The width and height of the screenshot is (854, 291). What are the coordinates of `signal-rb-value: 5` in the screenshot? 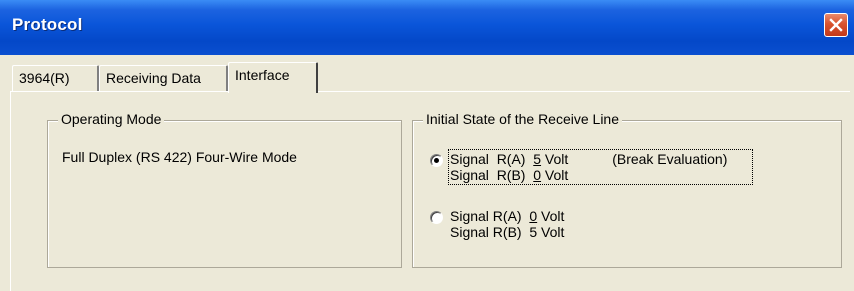 It's located at (533, 232).